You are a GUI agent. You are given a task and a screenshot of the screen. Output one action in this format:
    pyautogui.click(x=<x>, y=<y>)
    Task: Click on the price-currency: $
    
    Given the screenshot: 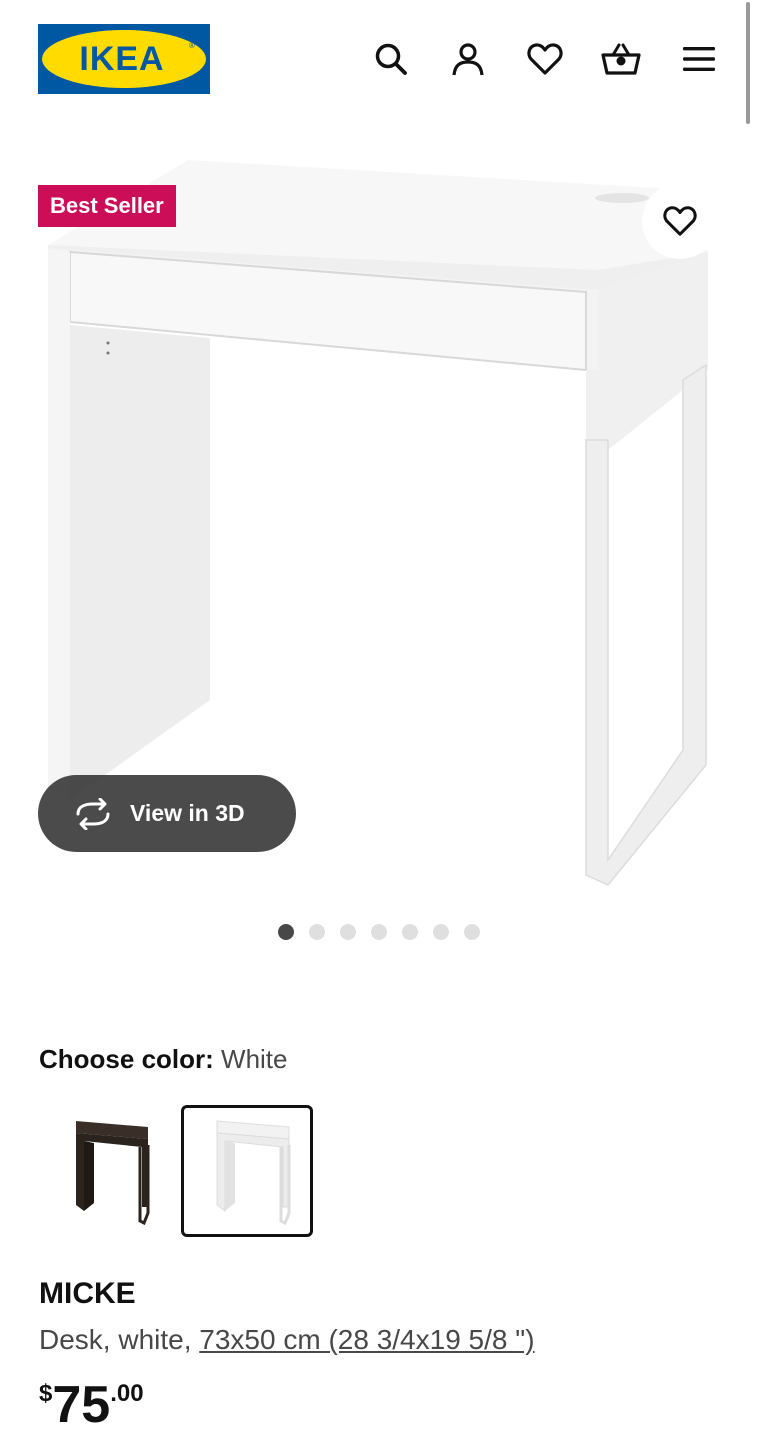 What is the action you would take?
    pyautogui.click(x=46, y=1393)
    